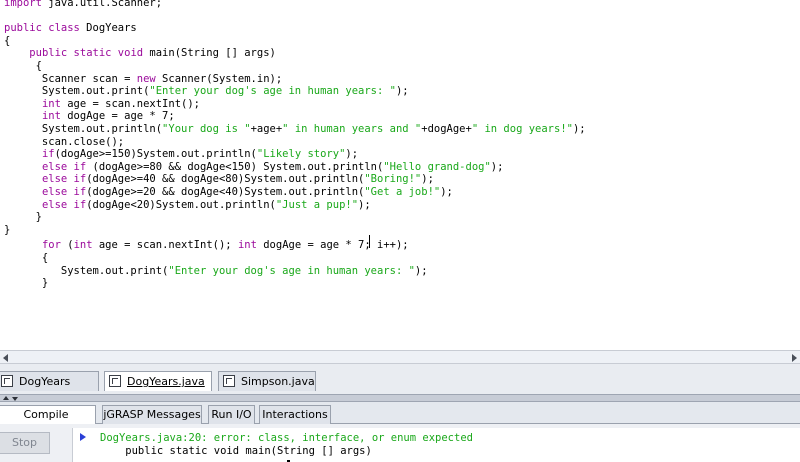  I want to click on code-line: scan.close();, so click(64, 142).